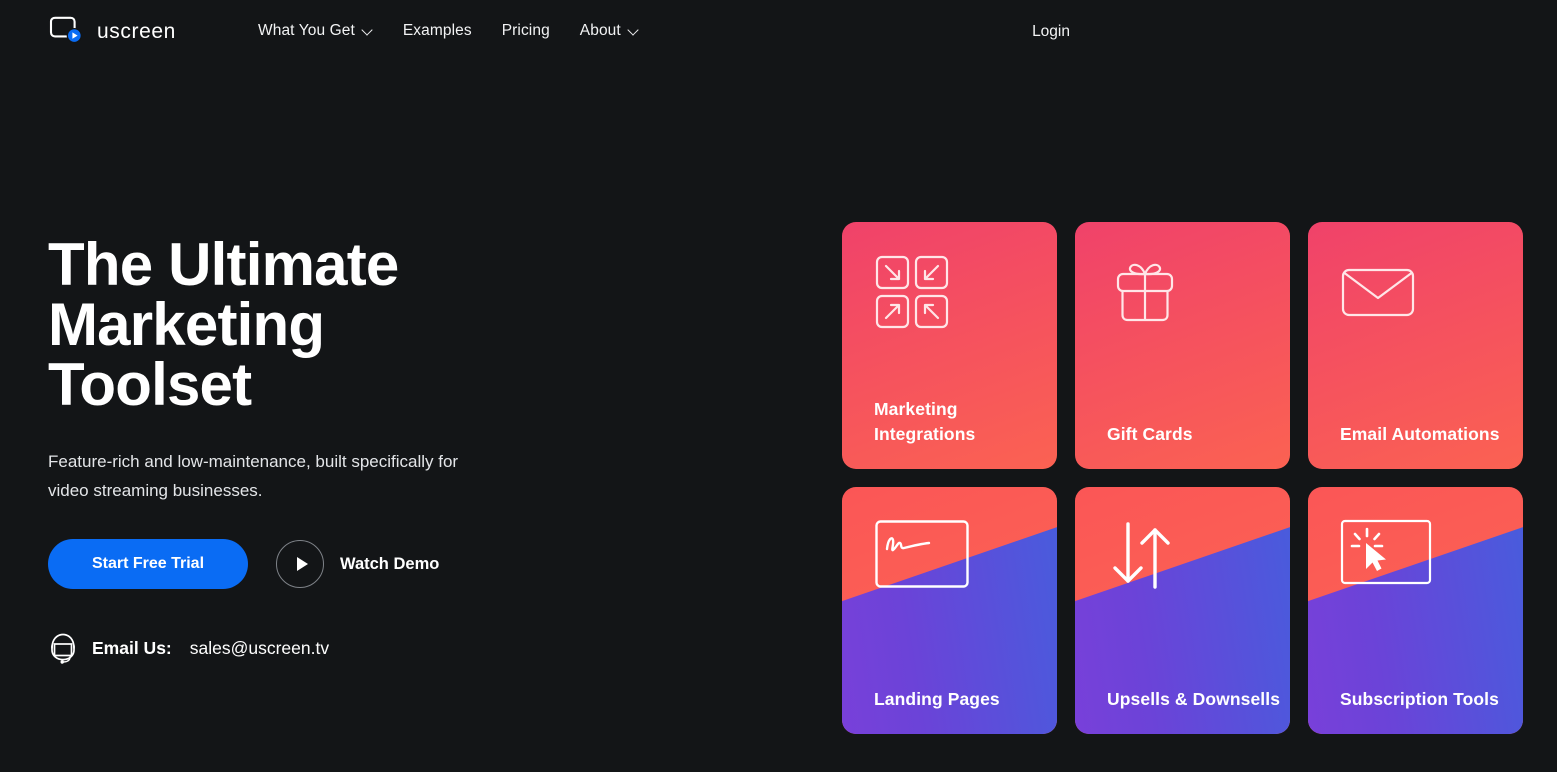 This screenshot has width=1557, height=772. What do you see at coordinates (1182, 345) in the screenshot?
I see `feature-card-gift-cards: Gift Cards` at bounding box center [1182, 345].